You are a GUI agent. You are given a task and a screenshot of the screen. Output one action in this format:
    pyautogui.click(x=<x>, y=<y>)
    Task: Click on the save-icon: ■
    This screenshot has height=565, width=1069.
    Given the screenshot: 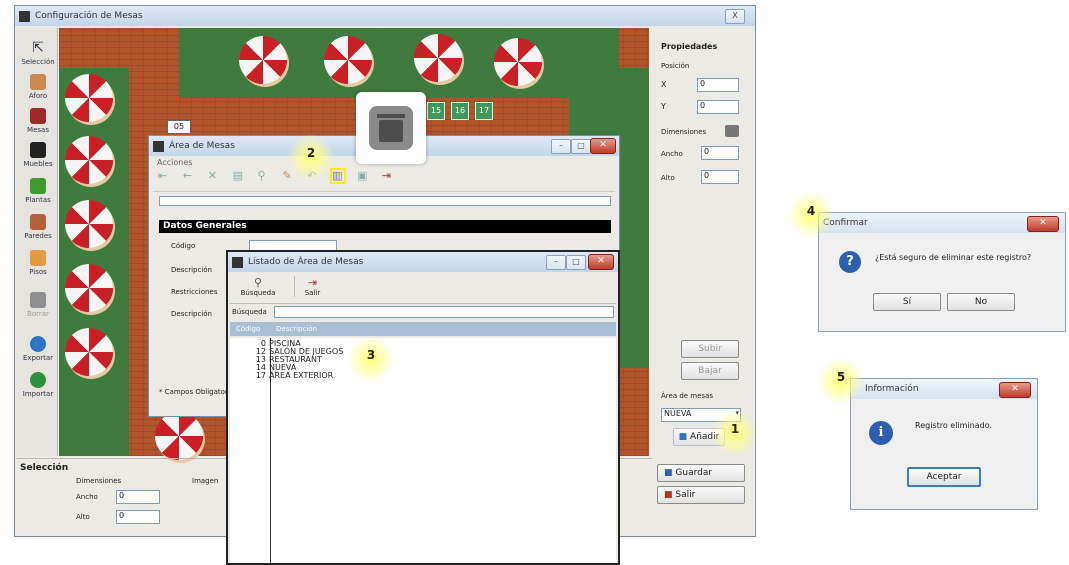 What is the action you would take?
    pyautogui.click(x=668, y=473)
    